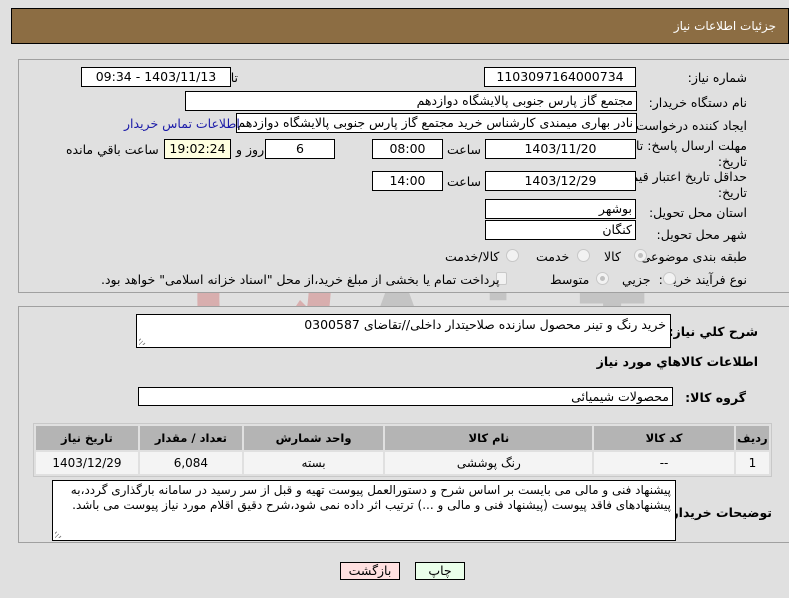  What do you see at coordinates (697, 212) in the screenshot?
I see `province-label: استان محل تحویل:` at bounding box center [697, 212].